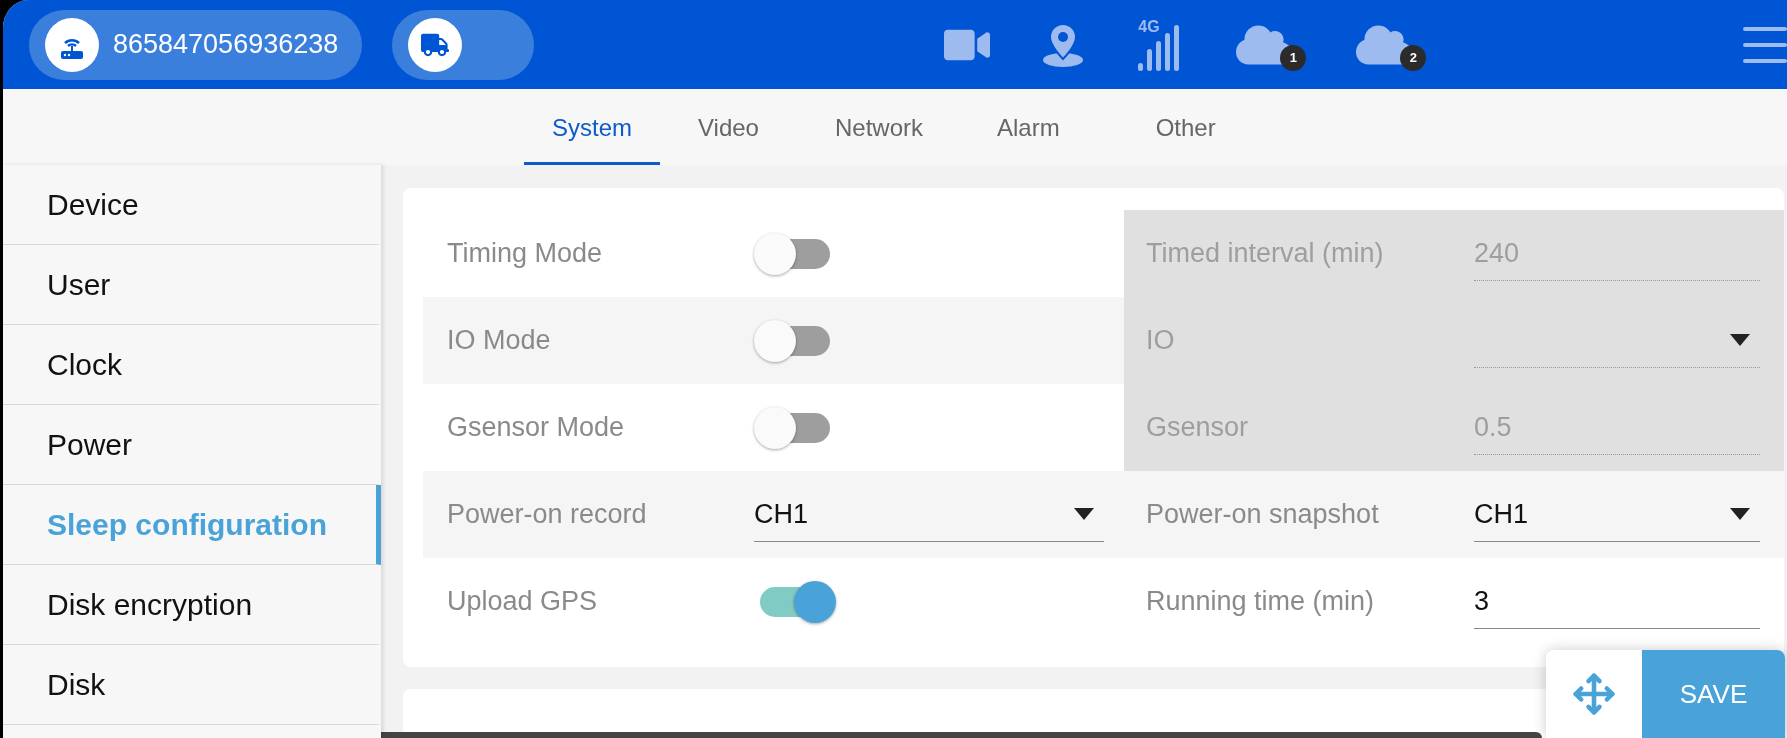 The width and height of the screenshot is (1787, 738). I want to click on setting-label: IO Mode, so click(499, 340).